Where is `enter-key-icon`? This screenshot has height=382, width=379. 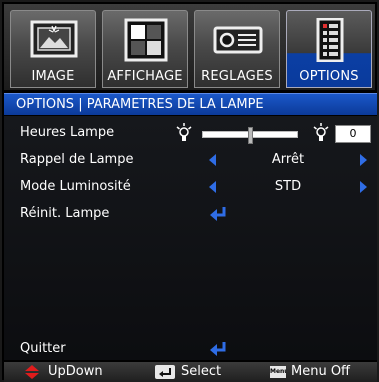 enter-key-icon is located at coordinates (165, 372).